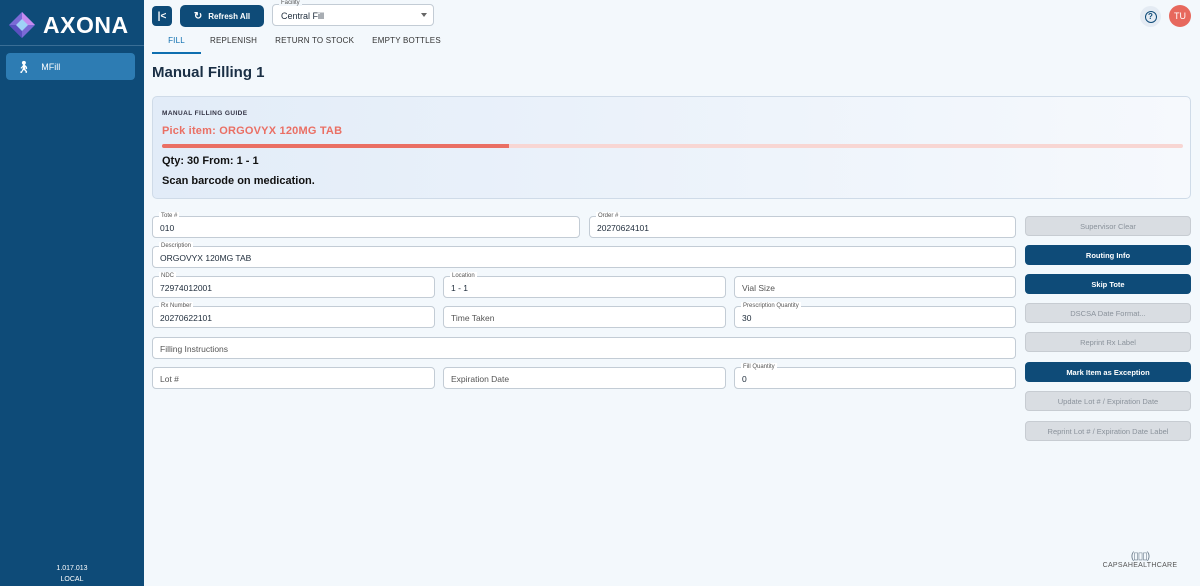 This screenshot has width=1200, height=586. I want to click on brand-name: AXONA, so click(86, 24).